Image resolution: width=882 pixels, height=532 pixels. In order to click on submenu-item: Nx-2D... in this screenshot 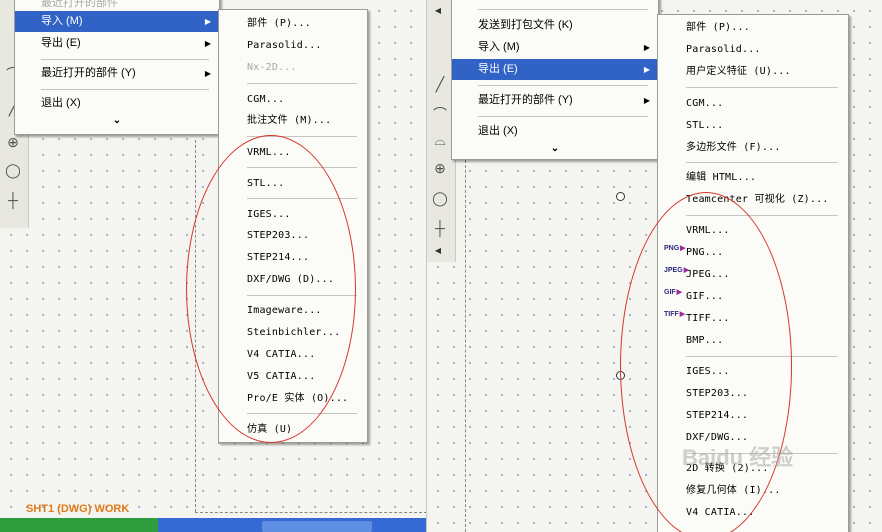, I will do `click(293, 67)`.